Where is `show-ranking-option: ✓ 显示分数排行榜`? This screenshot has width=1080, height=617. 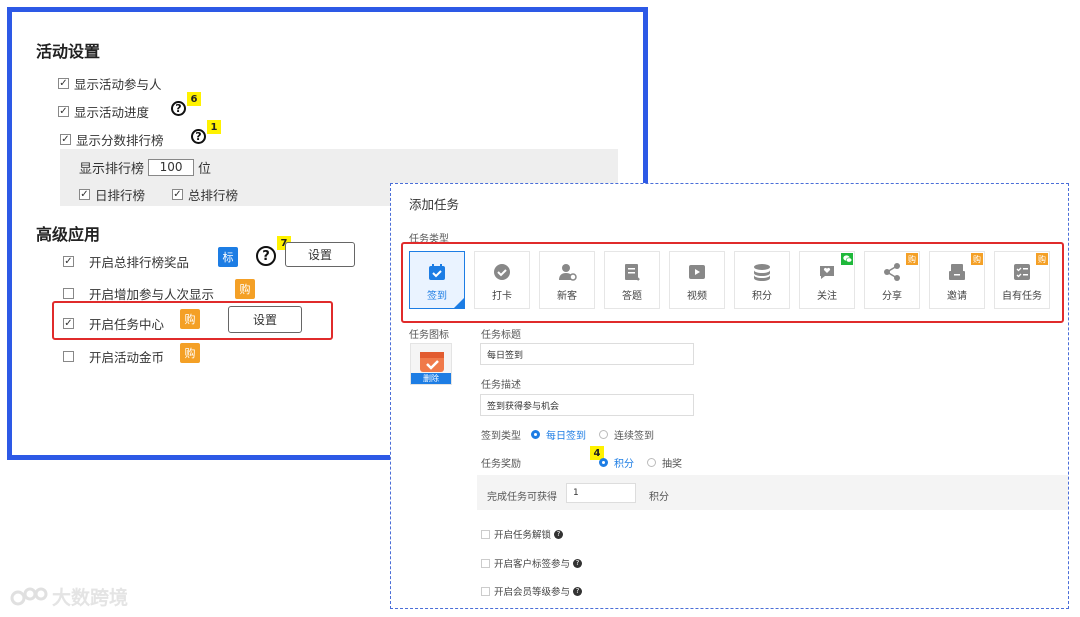 show-ranking-option: ✓ 显示分数排行榜 is located at coordinates (112, 139).